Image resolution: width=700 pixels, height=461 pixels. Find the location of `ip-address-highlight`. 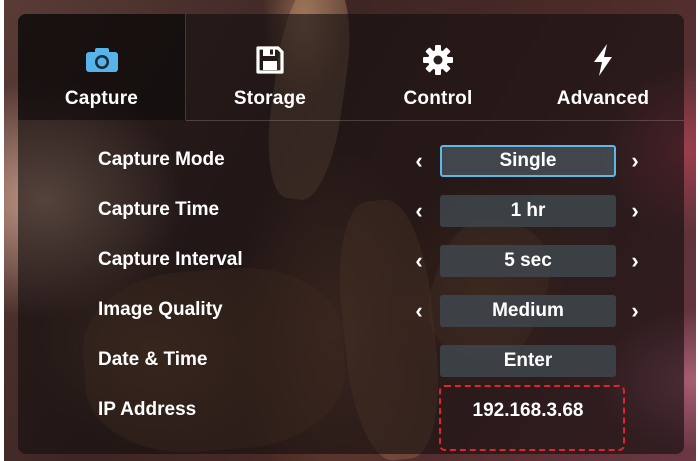

ip-address-highlight is located at coordinates (532, 418).